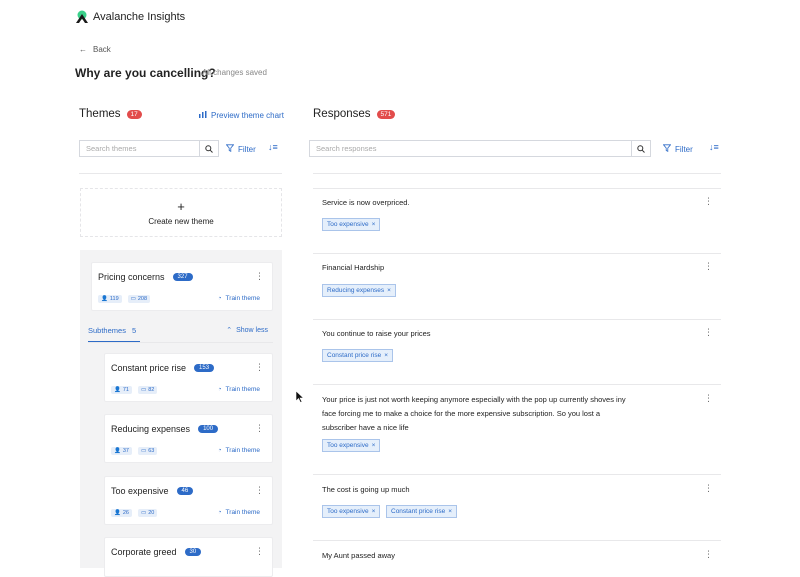  Describe the element at coordinates (140, 491) in the screenshot. I see `subtheme-name: Too expensive` at that location.